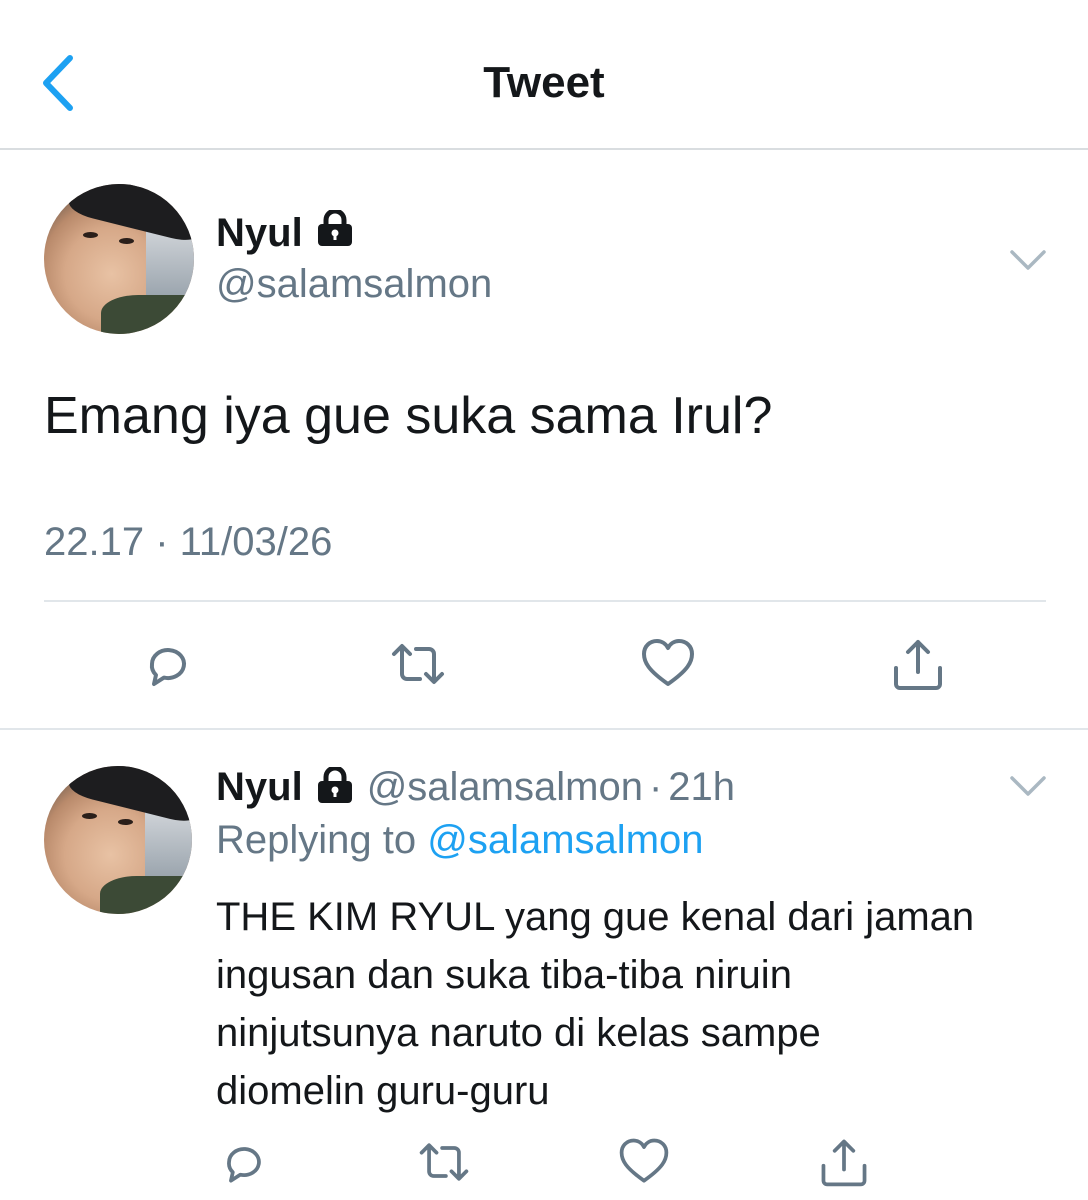 The image size is (1088, 1200). Describe the element at coordinates (565, 840) in the screenshot. I see `mention-link: @salamsalmon` at that location.